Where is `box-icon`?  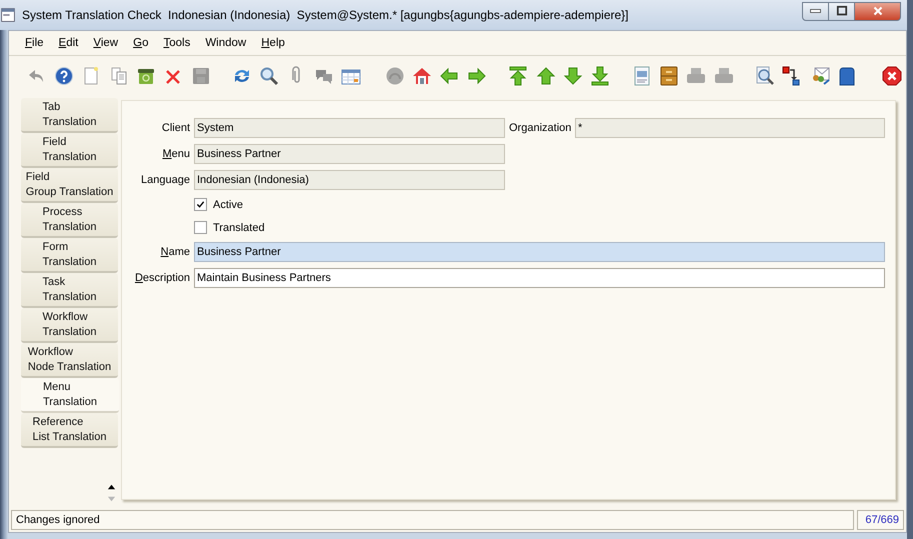
box-icon is located at coordinates (846, 76).